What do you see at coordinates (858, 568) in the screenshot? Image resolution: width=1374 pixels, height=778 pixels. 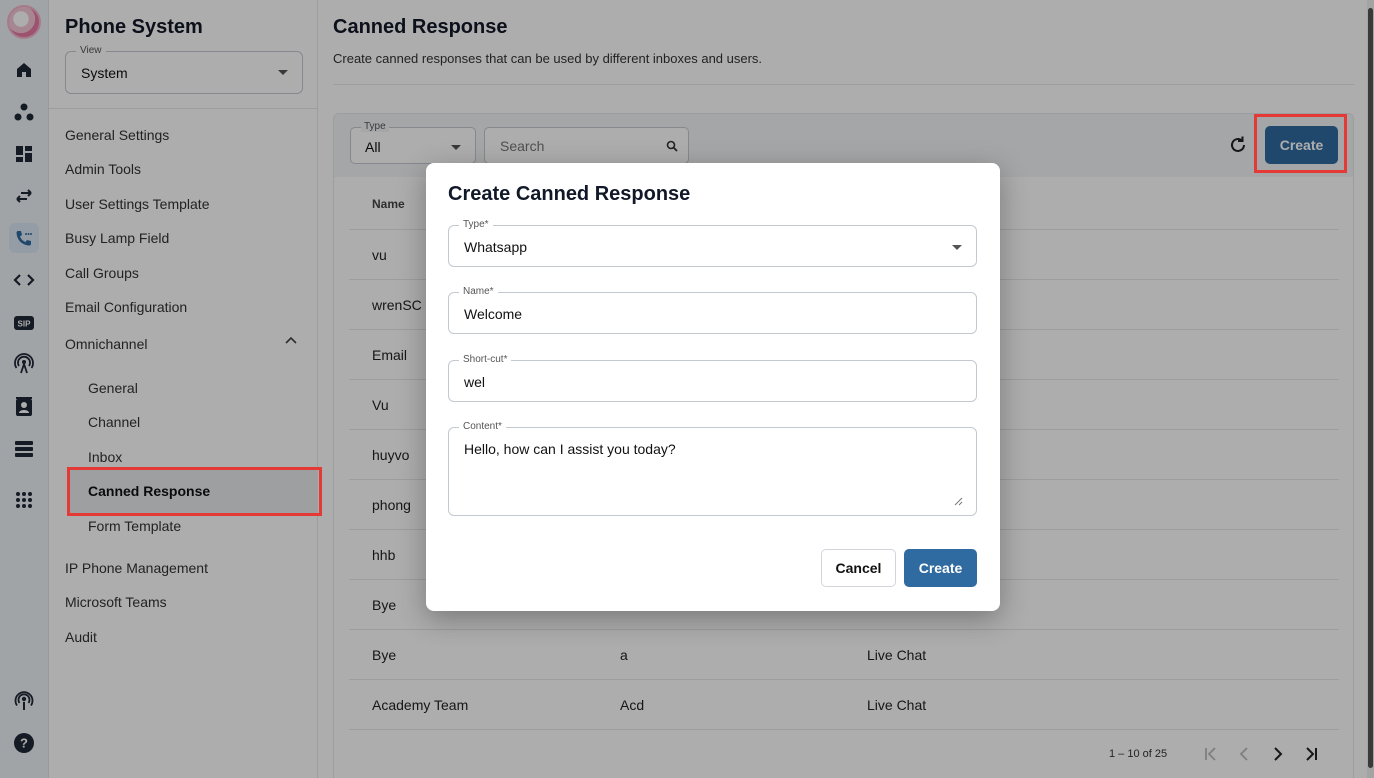 I see `cancel-button: Cancel` at bounding box center [858, 568].